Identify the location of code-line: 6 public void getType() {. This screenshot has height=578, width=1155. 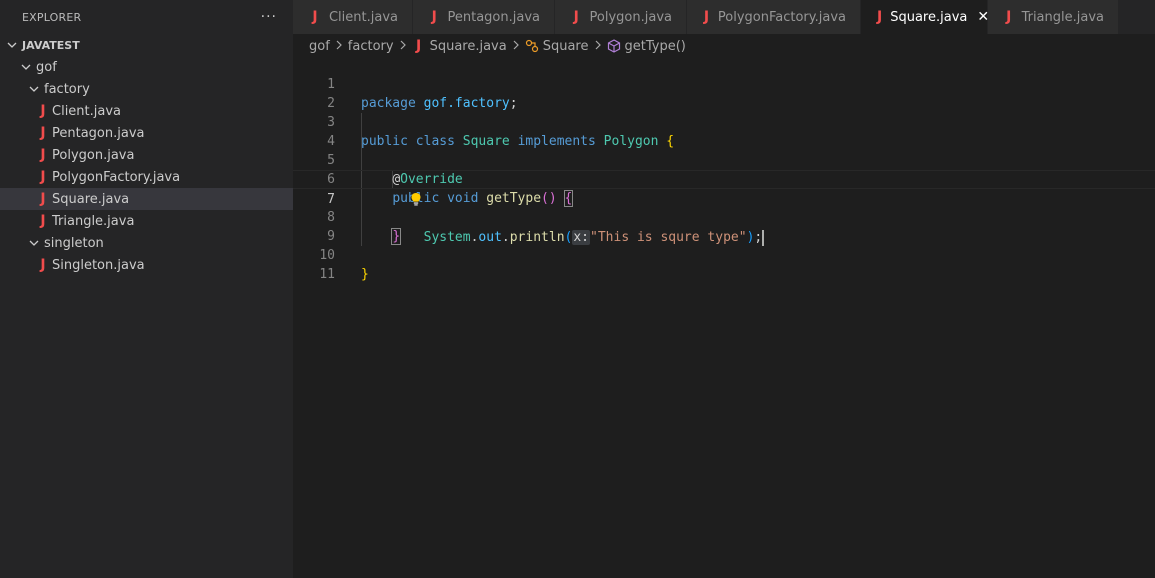
(724, 179).